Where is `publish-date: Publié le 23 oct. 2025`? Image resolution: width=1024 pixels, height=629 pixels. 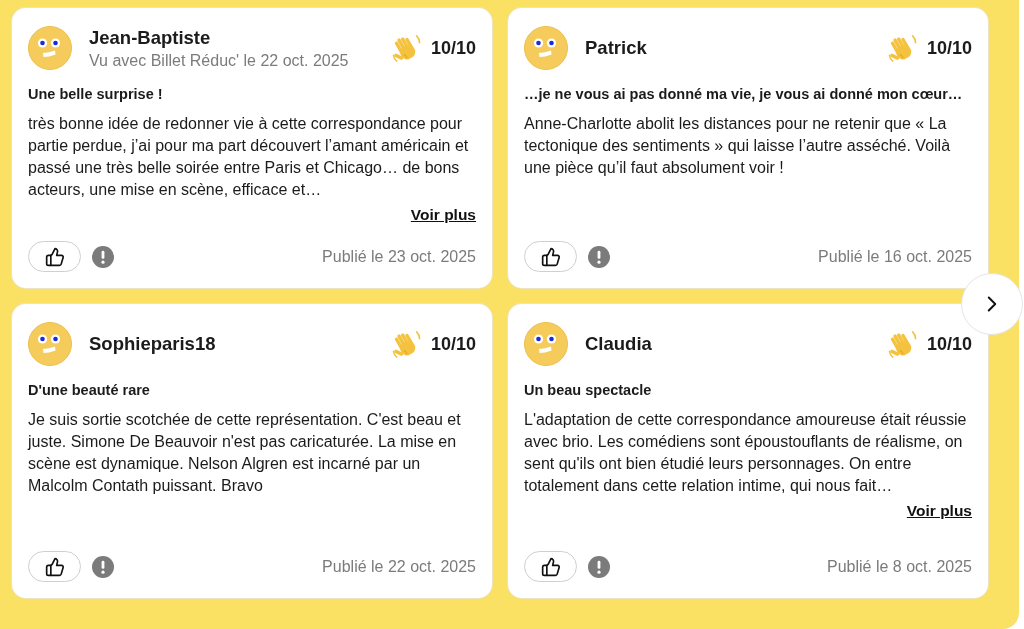
publish-date: Publié le 23 oct. 2025 is located at coordinates (399, 256).